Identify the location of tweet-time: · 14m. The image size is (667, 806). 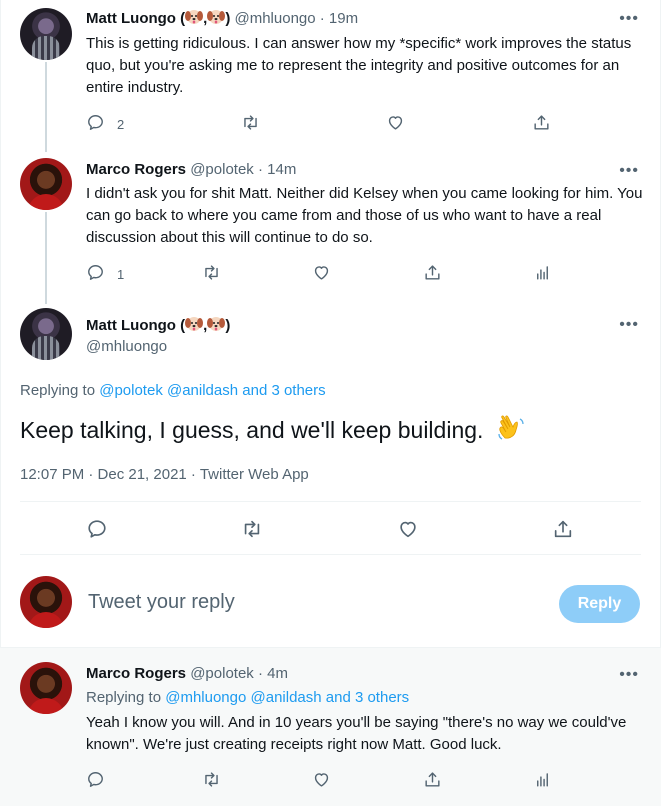
(277, 169).